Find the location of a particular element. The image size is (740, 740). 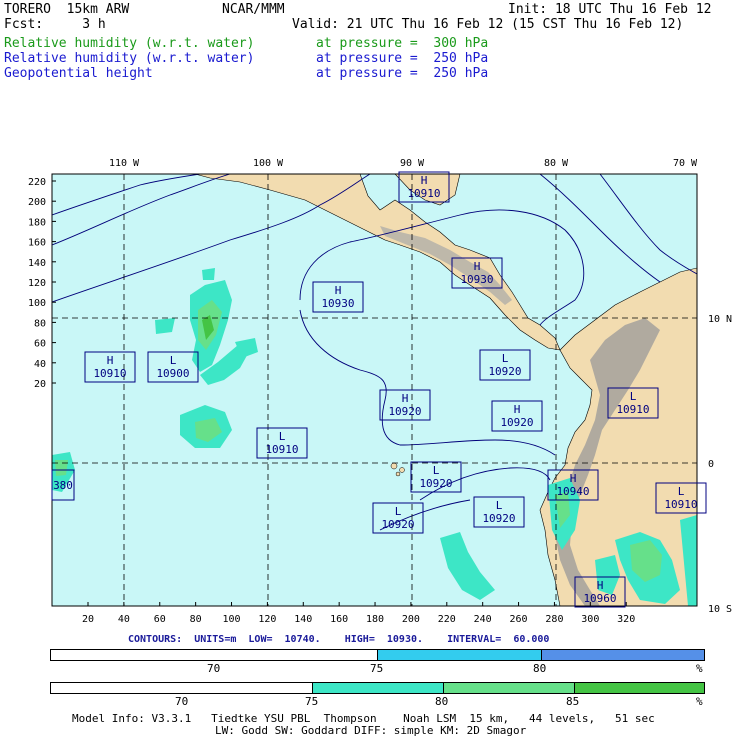

x-tick-label: 280 is located at coordinates (554, 619).